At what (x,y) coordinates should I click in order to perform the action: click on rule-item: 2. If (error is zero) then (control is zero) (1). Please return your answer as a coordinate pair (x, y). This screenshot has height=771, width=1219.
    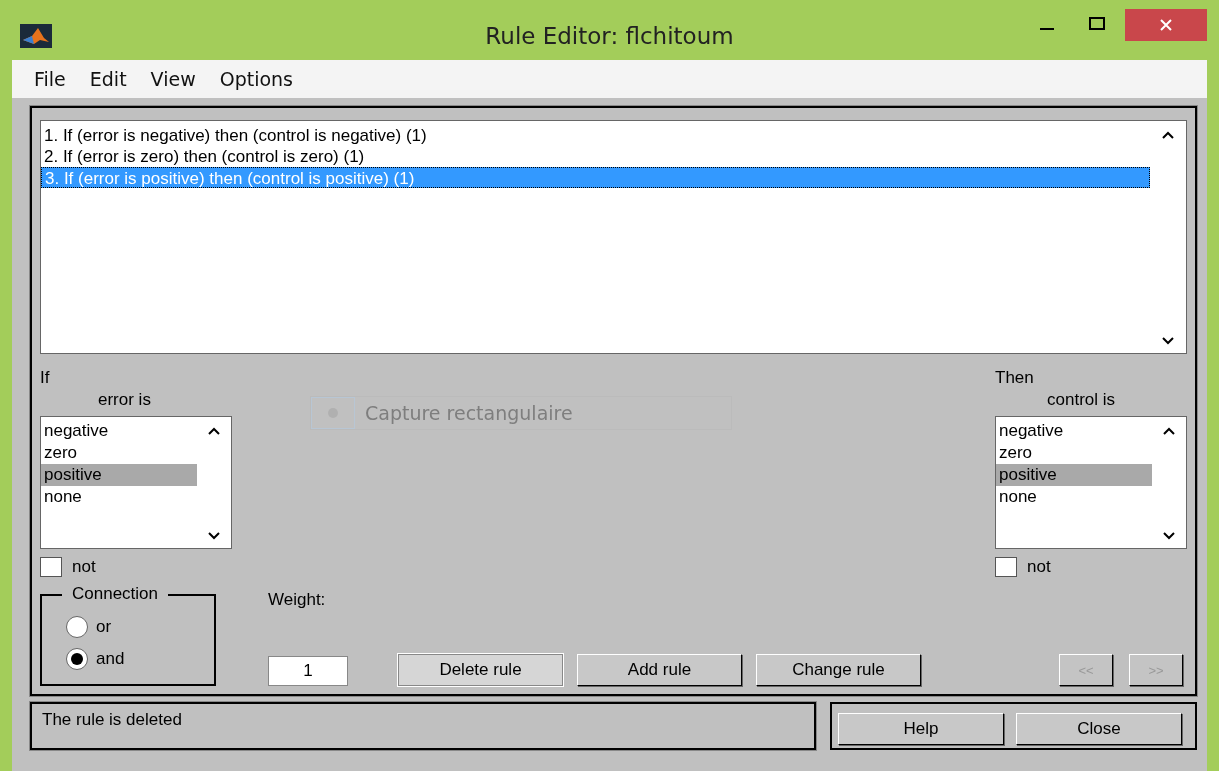
    Looking at the image, I should click on (595, 156).